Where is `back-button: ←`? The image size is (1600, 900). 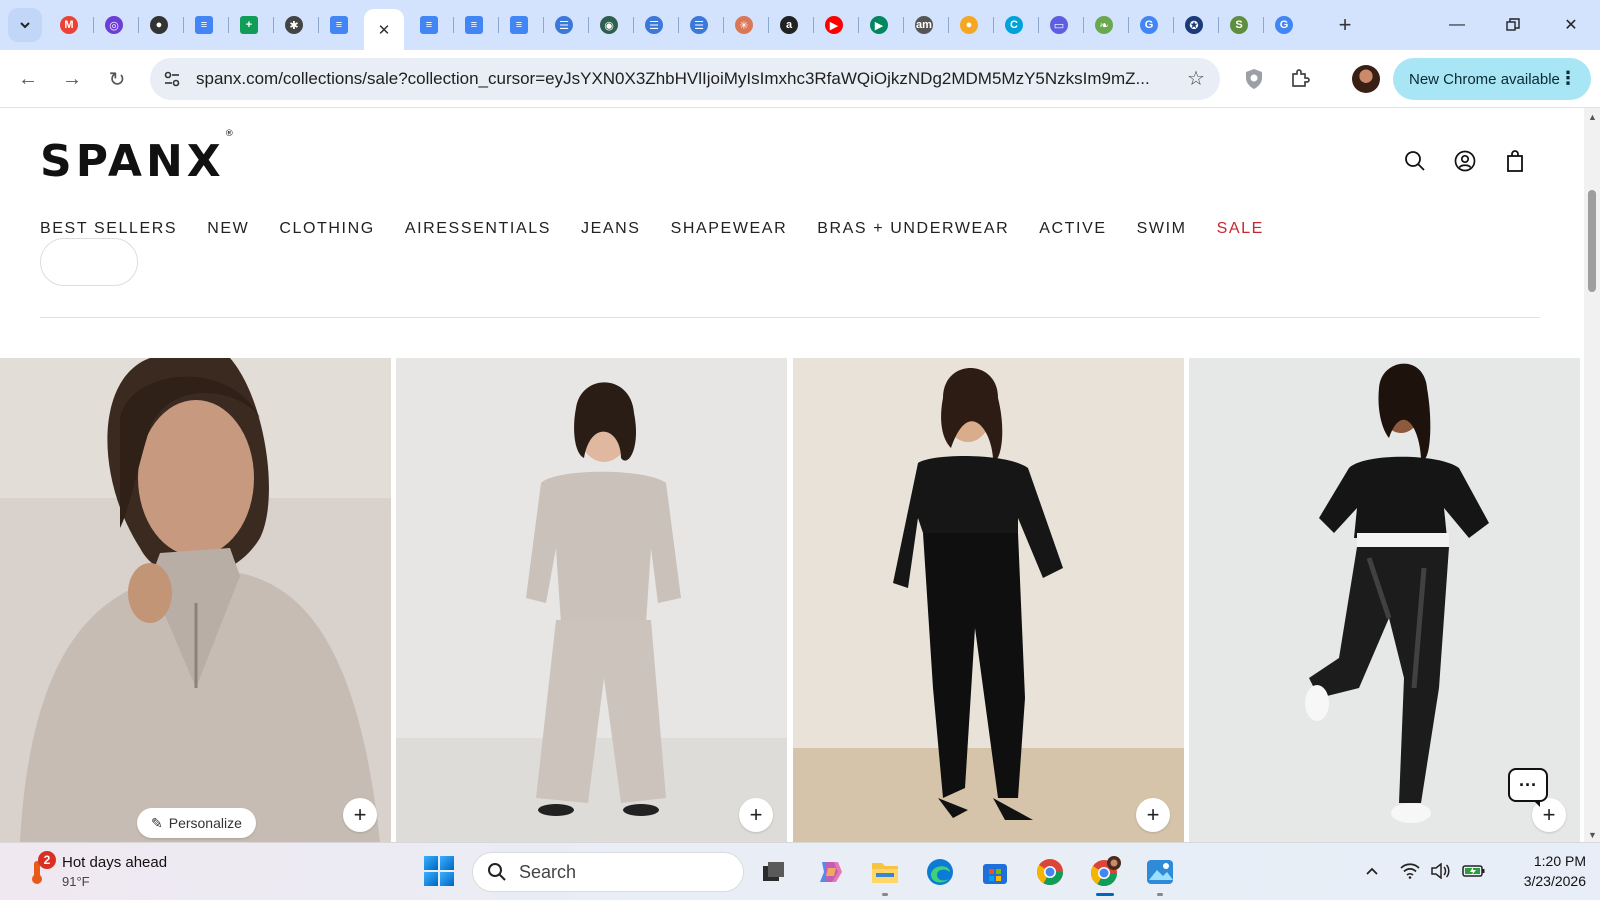 back-button: ← is located at coordinates (28, 79).